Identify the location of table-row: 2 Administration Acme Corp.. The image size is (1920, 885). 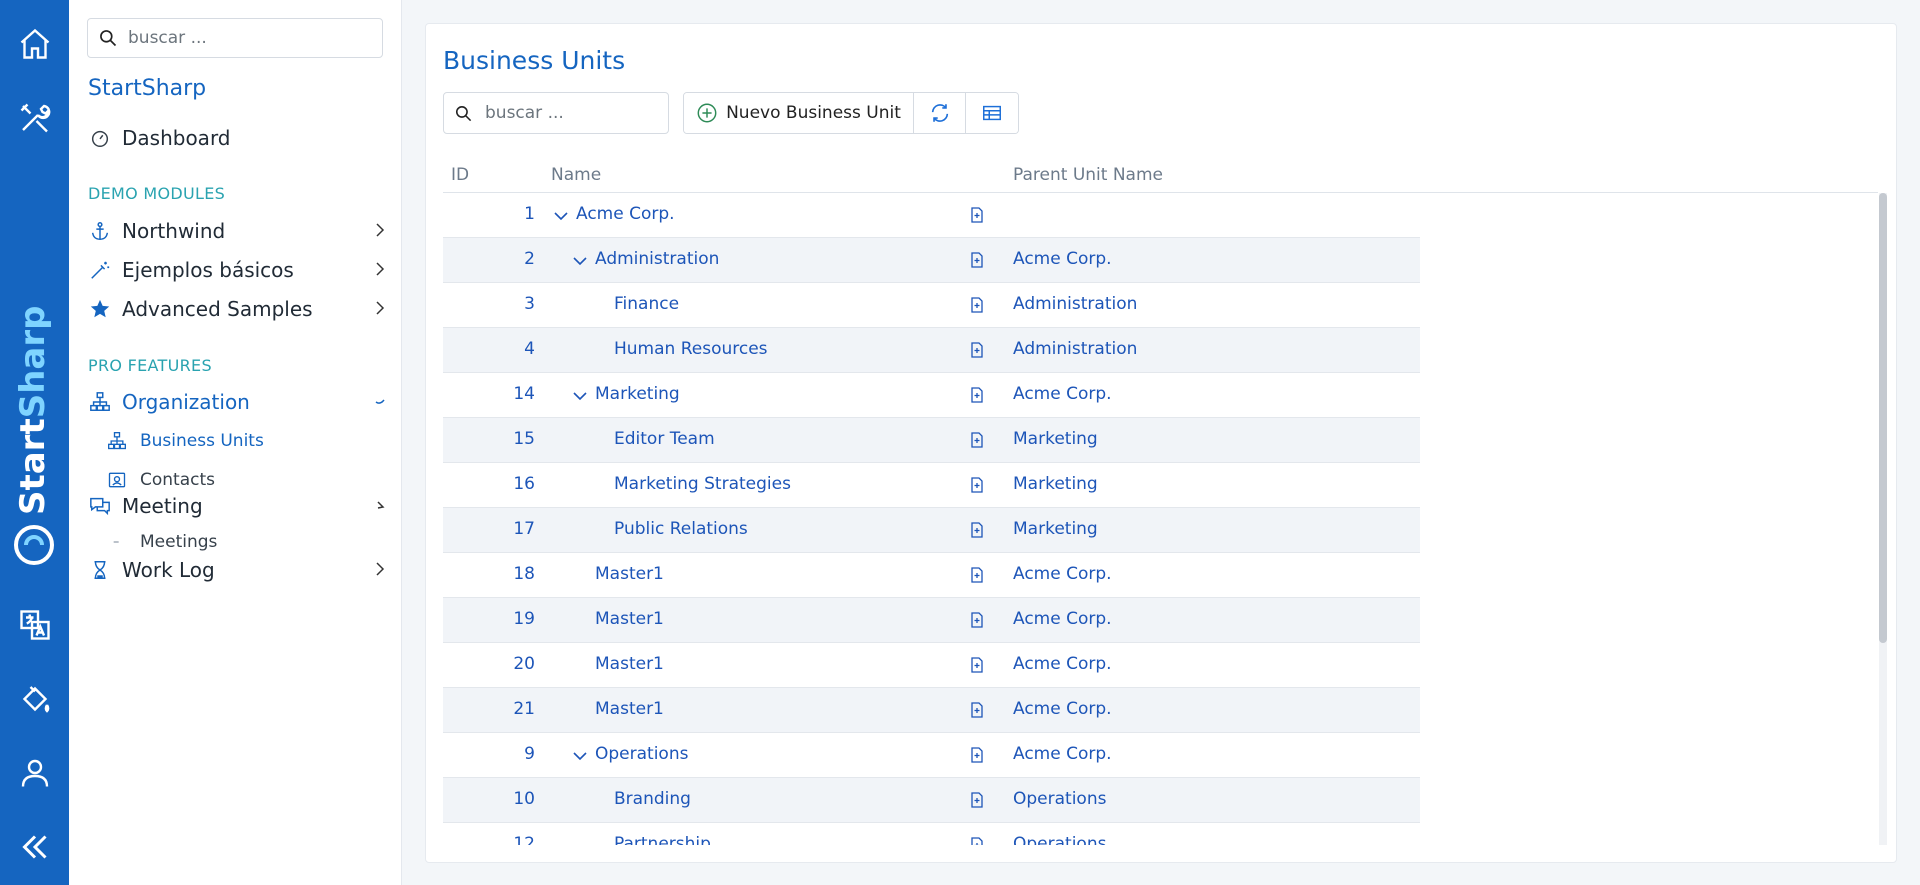
(931, 260).